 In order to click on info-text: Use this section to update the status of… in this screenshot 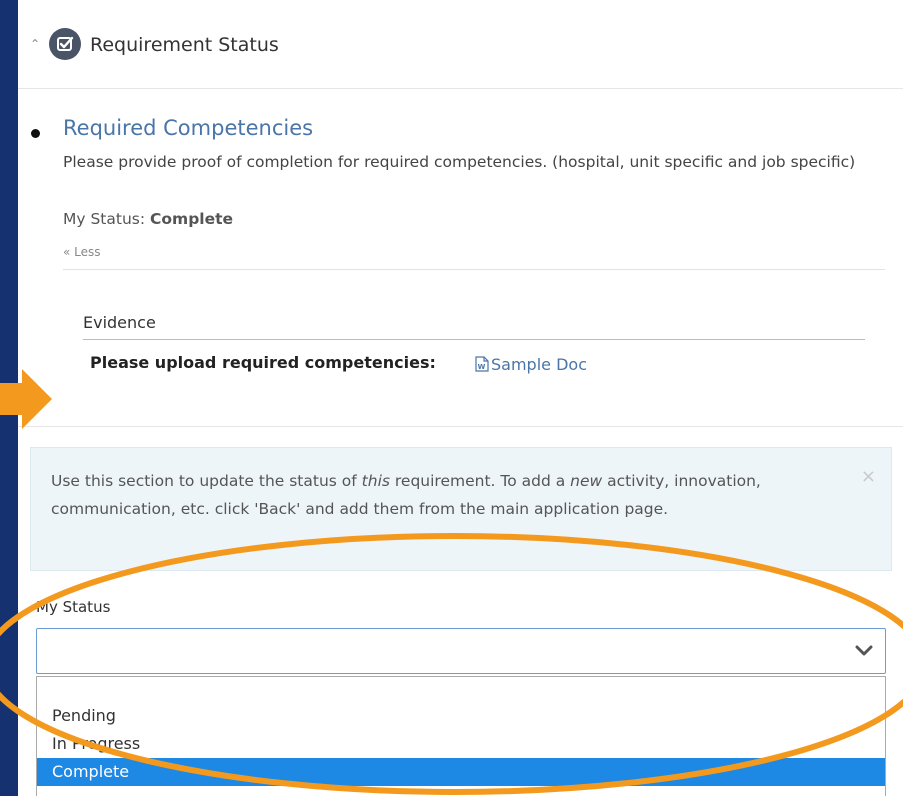, I will do `click(406, 495)`.